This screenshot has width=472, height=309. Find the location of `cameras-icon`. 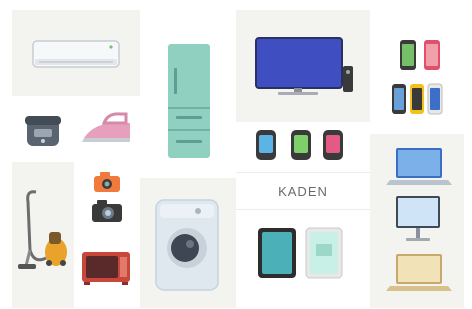

cameras-icon is located at coordinates (107, 197).